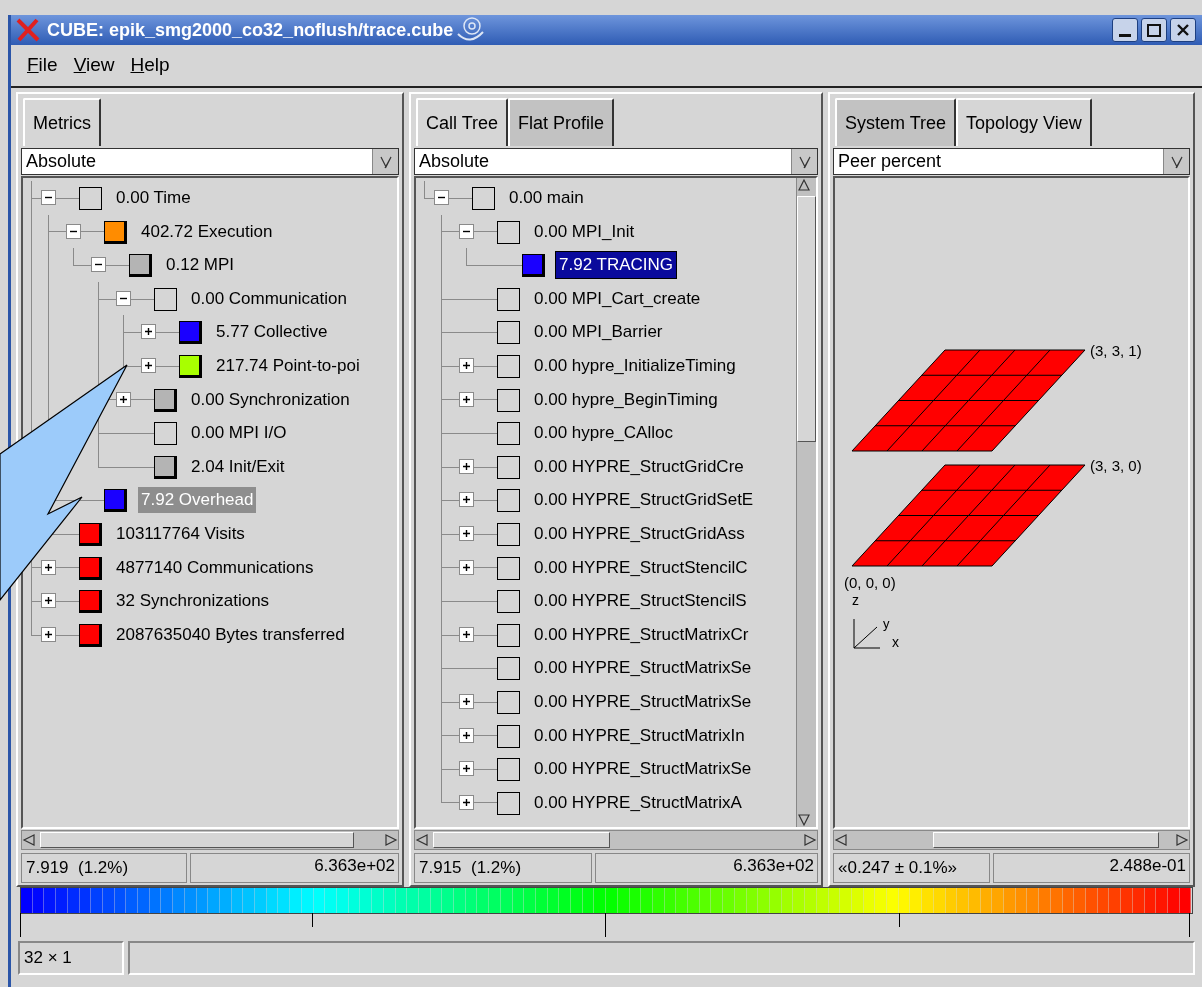  Describe the element at coordinates (28, 30) in the screenshot. I see `x-logo-icon` at that location.